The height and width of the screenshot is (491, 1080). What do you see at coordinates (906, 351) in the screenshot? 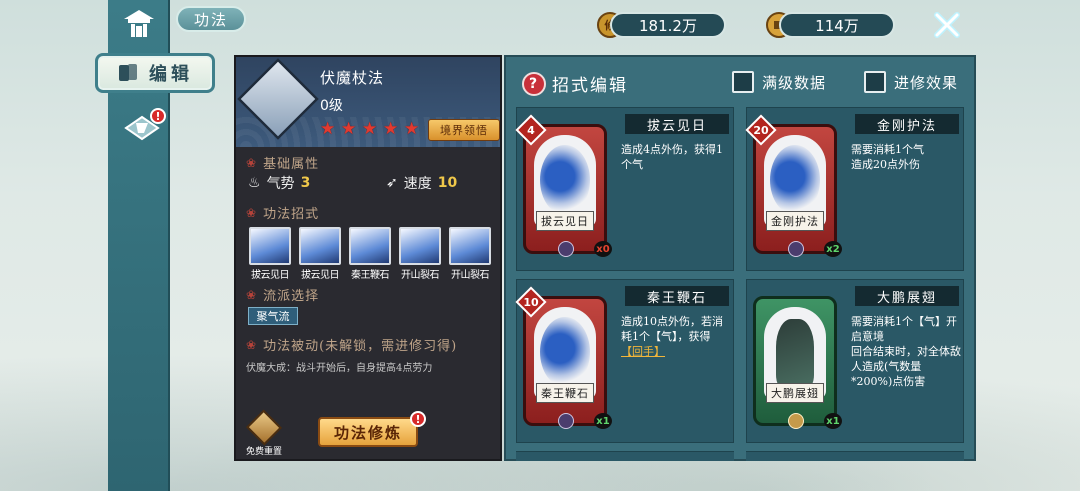
I see `card-desc: 需要消耗1个【气】开启意境 回合结束时，对全体敌人造成(气数量*200%)点伤害` at bounding box center [906, 351].